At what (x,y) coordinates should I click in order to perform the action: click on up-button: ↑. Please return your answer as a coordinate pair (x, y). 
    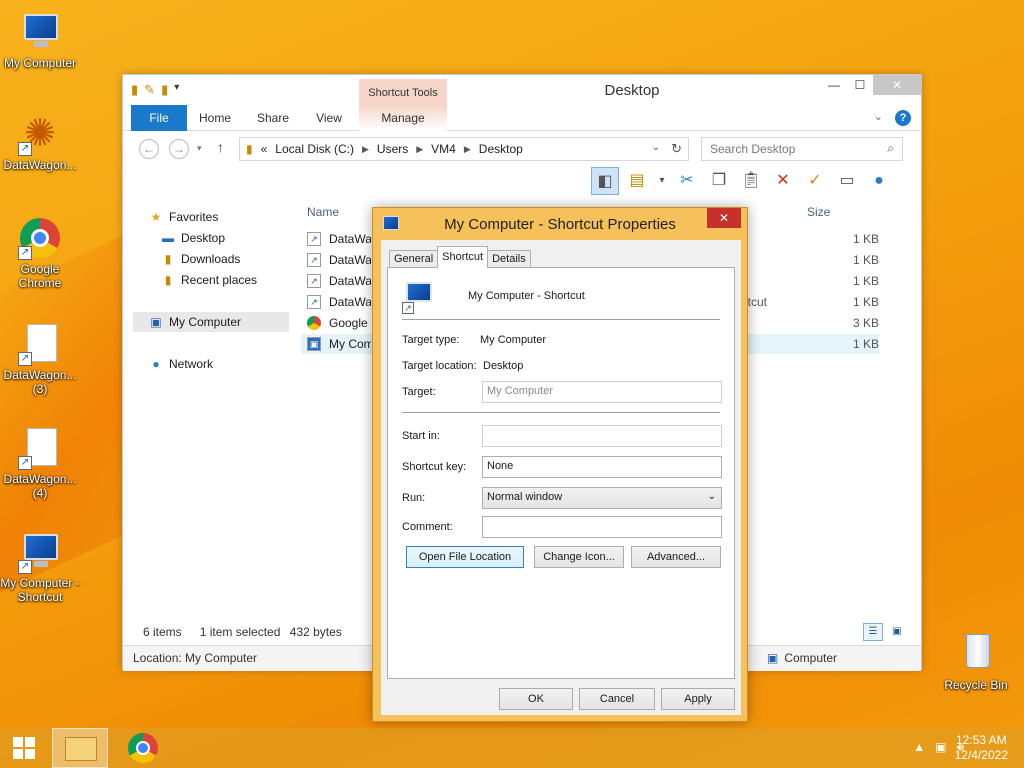
    Looking at the image, I should click on (220, 147).